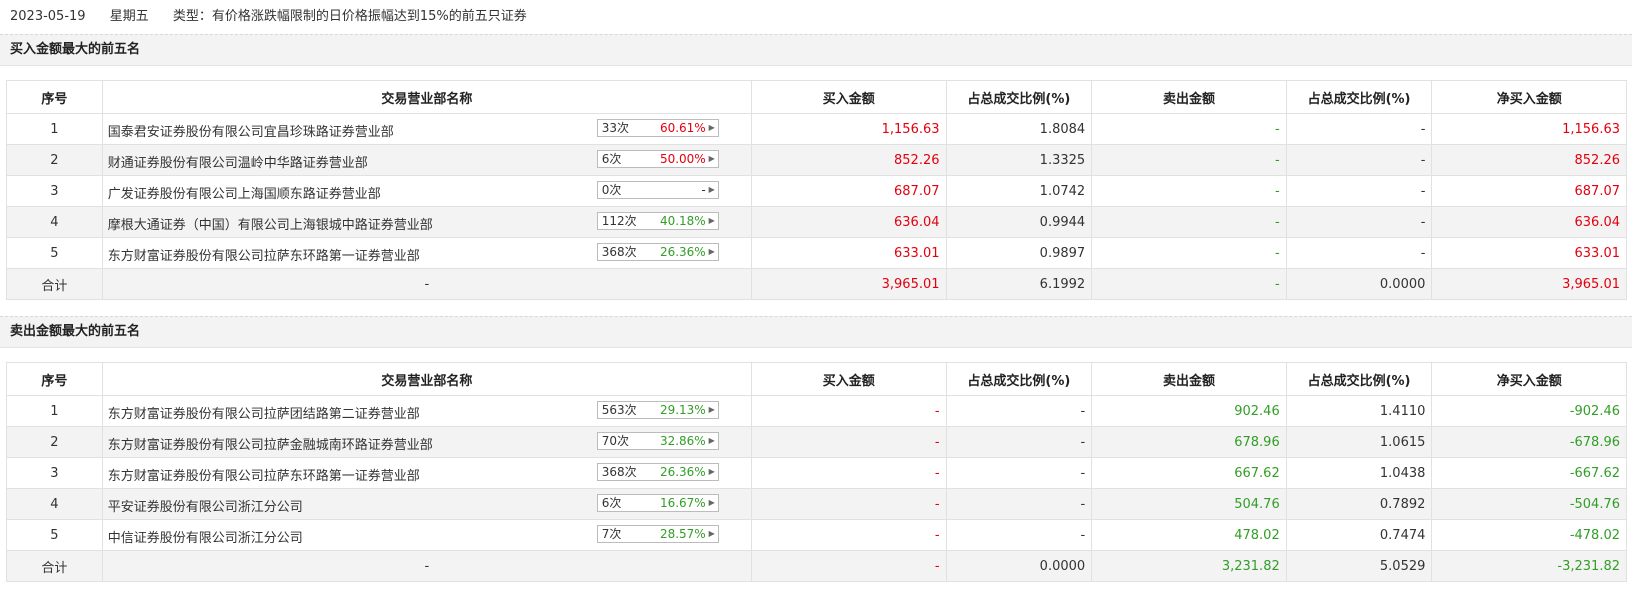 Image resolution: width=1632 pixels, height=590 pixels. What do you see at coordinates (1529, 473) in the screenshot?
I see `net-buy-amount: -667.62` at bounding box center [1529, 473].